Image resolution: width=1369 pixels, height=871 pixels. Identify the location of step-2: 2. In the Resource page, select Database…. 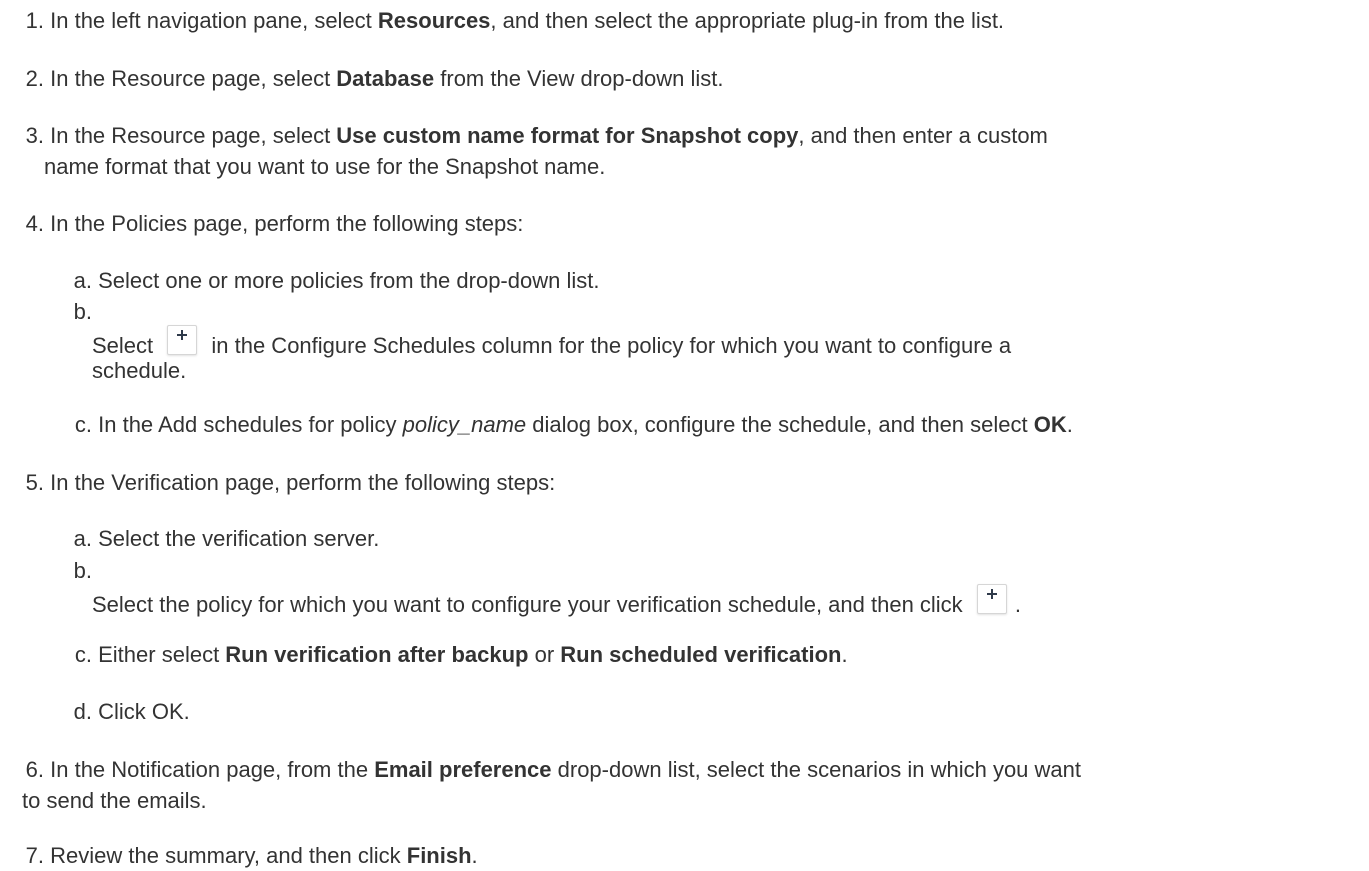
(362, 79).